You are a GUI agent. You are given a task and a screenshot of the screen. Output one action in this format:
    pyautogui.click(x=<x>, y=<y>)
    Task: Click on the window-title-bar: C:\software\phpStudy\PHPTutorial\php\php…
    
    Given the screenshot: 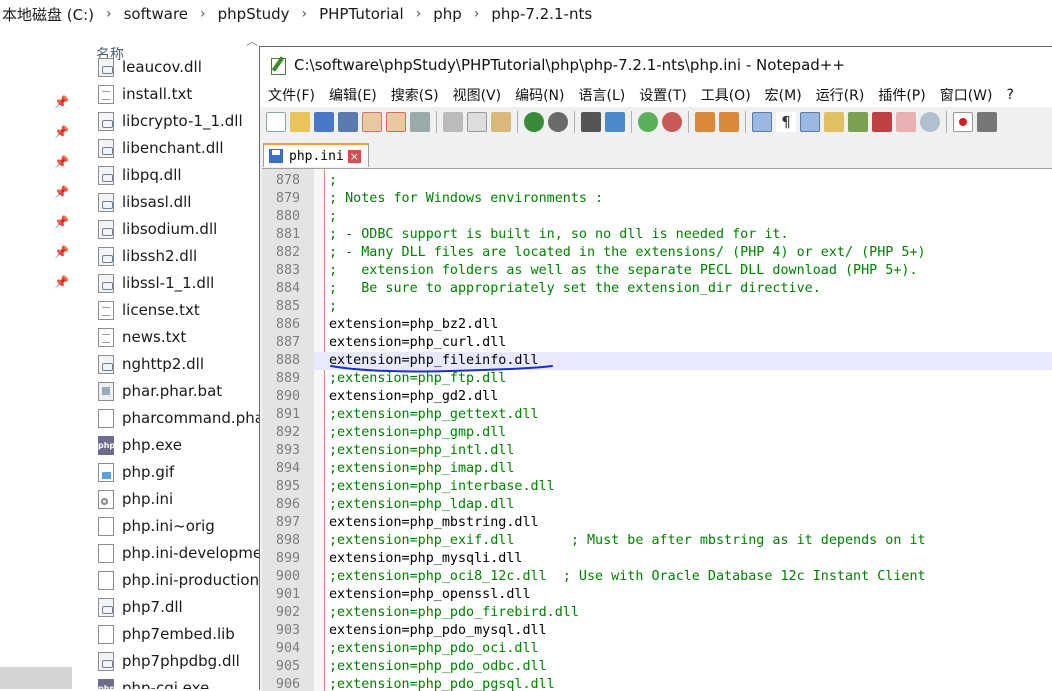 What is the action you would take?
    pyautogui.click(x=656, y=65)
    